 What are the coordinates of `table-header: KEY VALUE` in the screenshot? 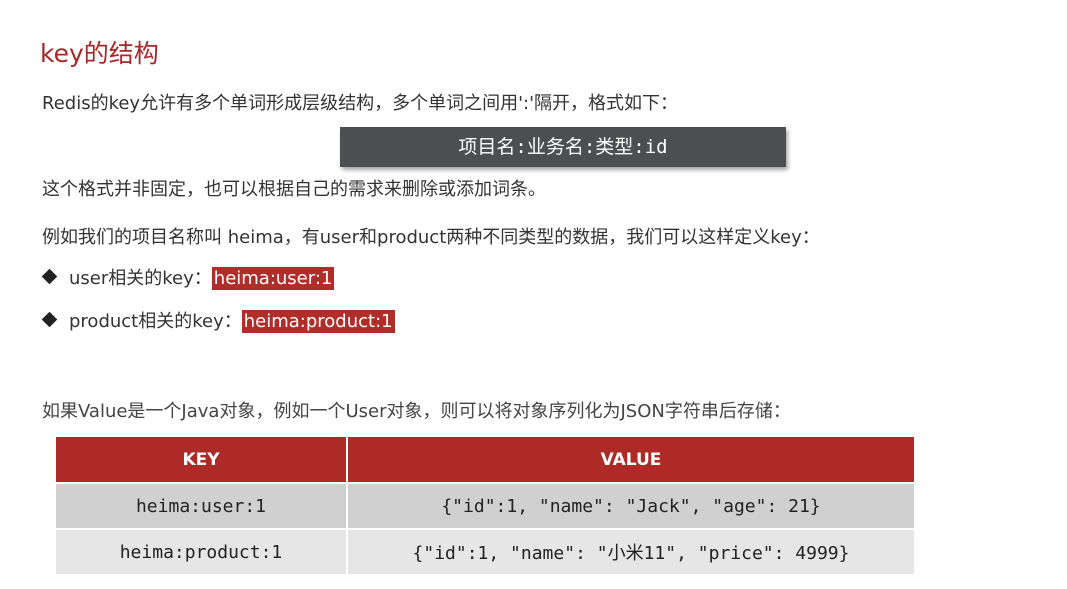 It's located at (485, 460).